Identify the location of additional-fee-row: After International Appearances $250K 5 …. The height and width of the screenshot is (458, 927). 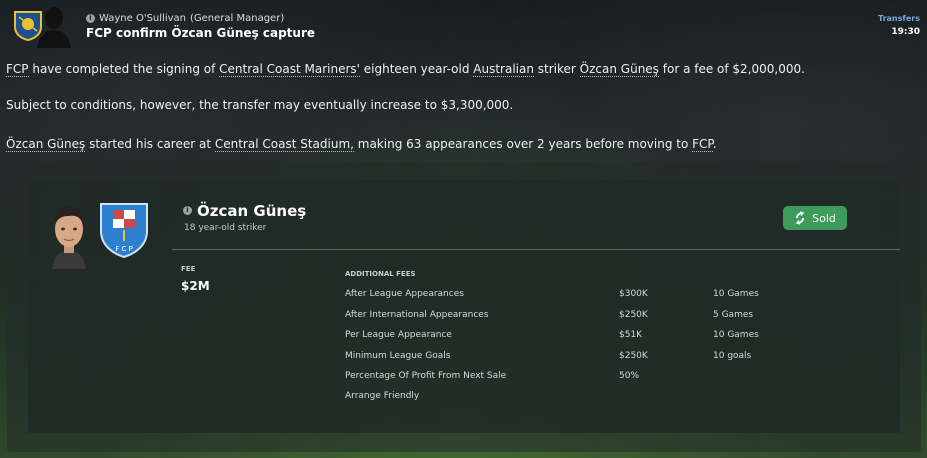
(595, 317).